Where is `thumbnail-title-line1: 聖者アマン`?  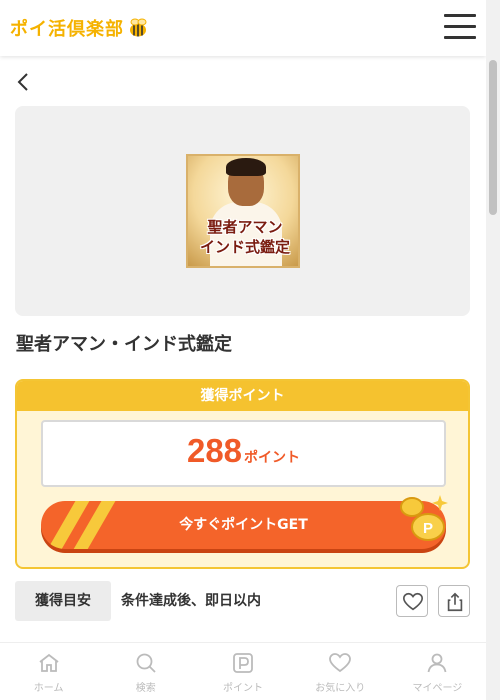 thumbnail-title-line1: 聖者アマン is located at coordinates (245, 227).